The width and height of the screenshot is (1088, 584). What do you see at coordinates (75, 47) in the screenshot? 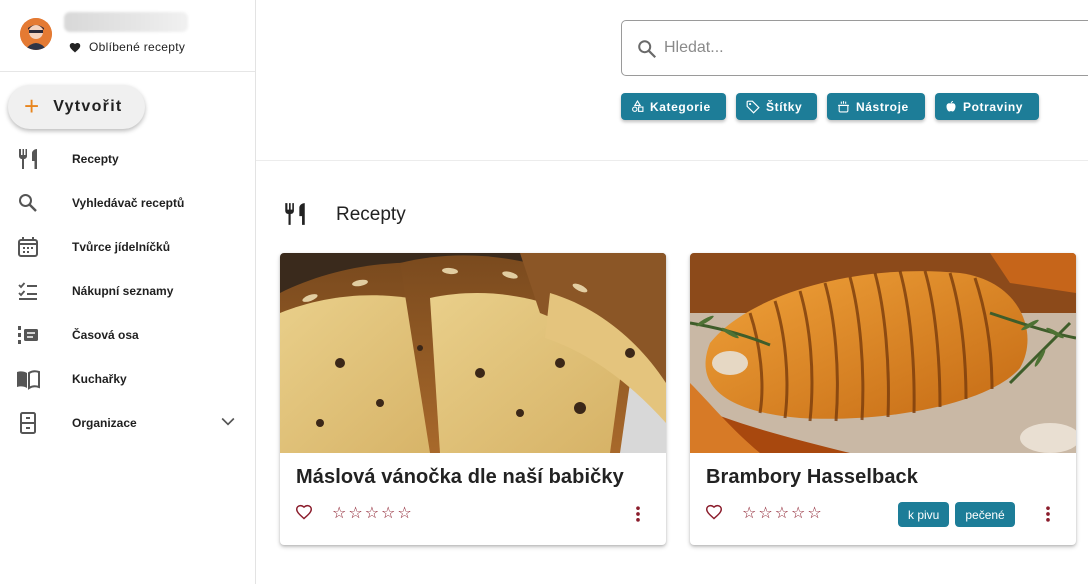
I see `heart-icon` at bounding box center [75, 47].